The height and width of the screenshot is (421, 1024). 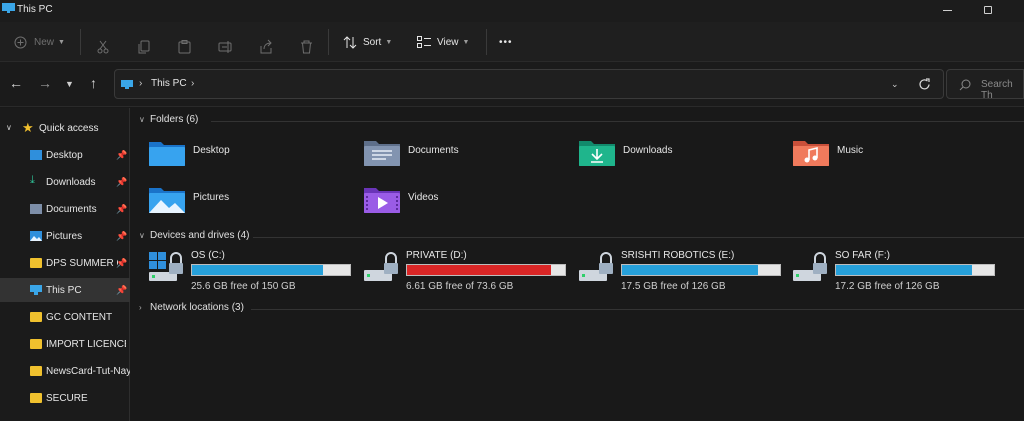 I want to click on sidebar-item-dps-summer: DPS SUMMER C 📌, so click(x=65, y=263).